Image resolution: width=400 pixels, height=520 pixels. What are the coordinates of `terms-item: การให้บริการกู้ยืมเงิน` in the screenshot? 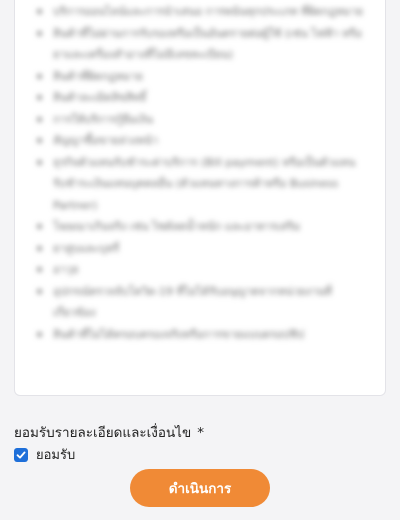 It's located at (201, 120).